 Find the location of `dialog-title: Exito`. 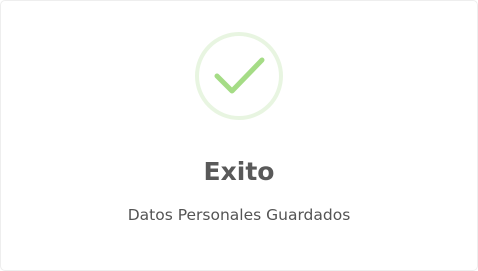

dialog-title: Exito is located at coordinates (239, 171).